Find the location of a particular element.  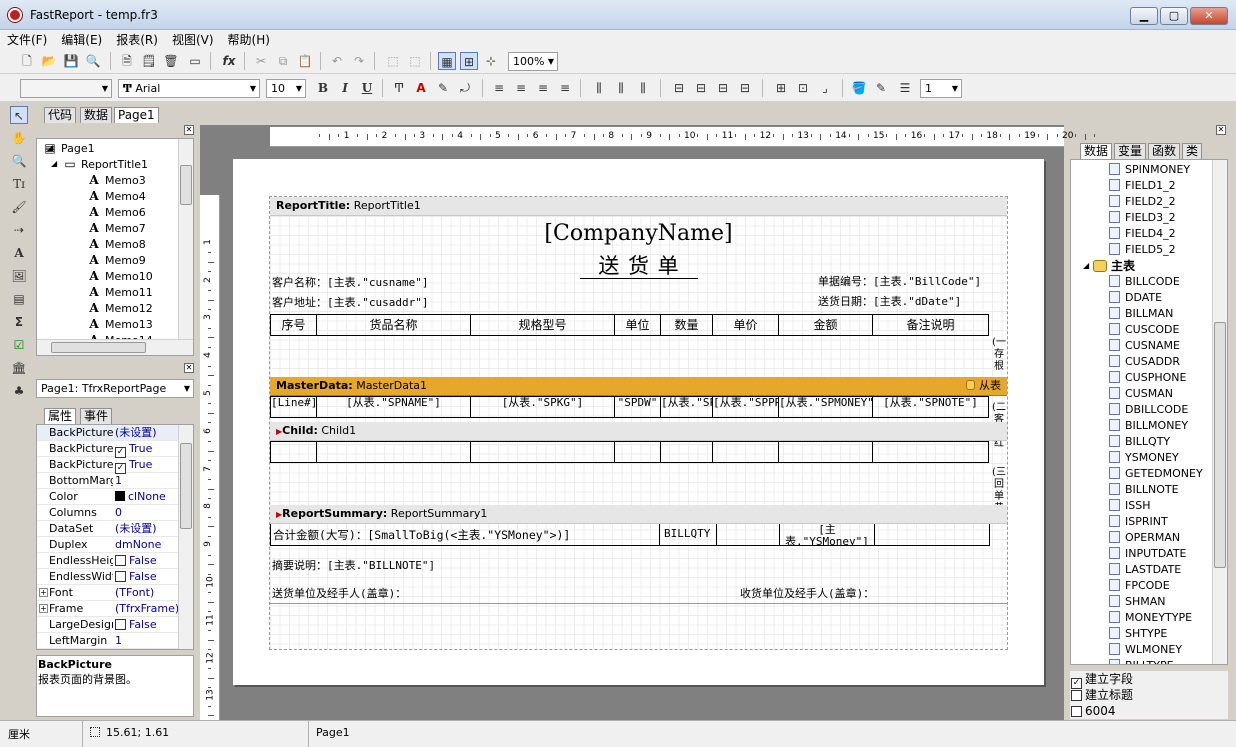

highlight-icon: ✎ is located at coordinates (443, 88).